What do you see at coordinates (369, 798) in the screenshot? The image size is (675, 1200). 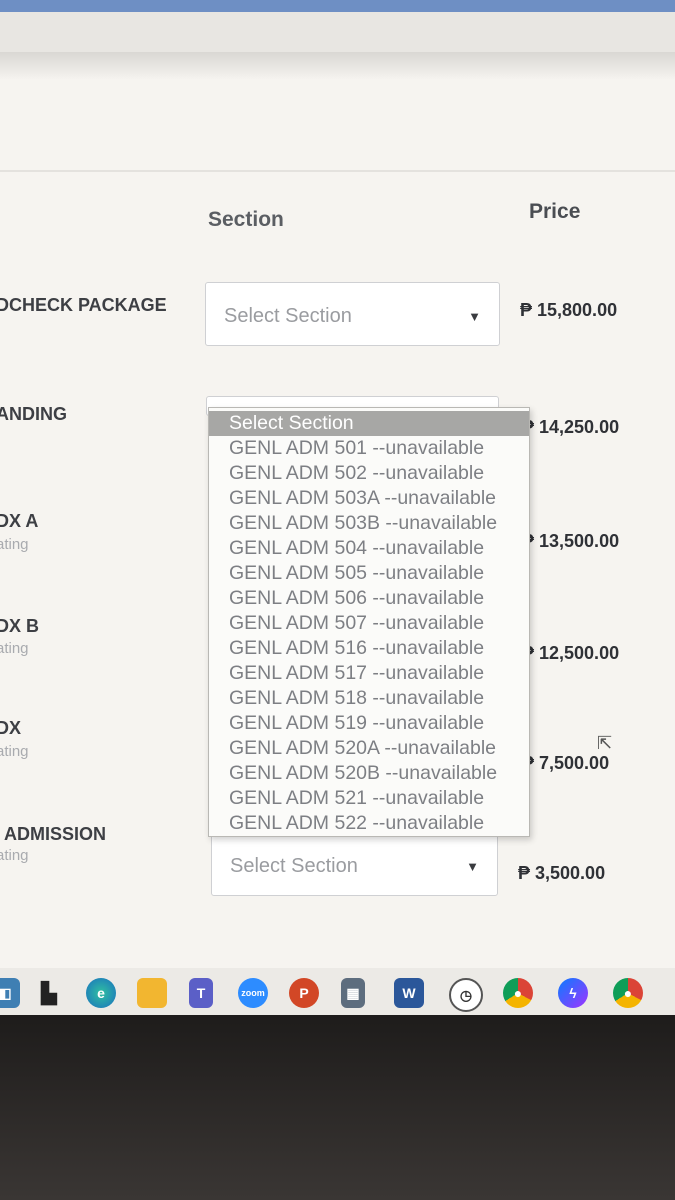 I see `dropdown-option: GENL ADM 521 --unavailable` at bounding box center [369, 798].